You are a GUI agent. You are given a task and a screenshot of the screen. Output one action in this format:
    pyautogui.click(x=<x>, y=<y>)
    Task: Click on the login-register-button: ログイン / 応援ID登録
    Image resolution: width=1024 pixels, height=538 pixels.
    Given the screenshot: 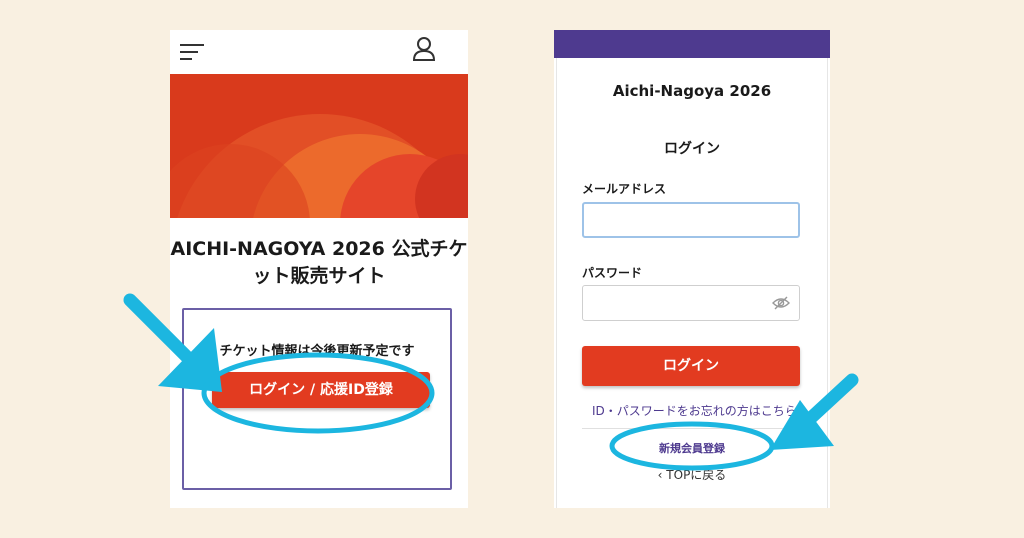 What is the action you would take?
    pyautogui.click(x=321, y=390)
    